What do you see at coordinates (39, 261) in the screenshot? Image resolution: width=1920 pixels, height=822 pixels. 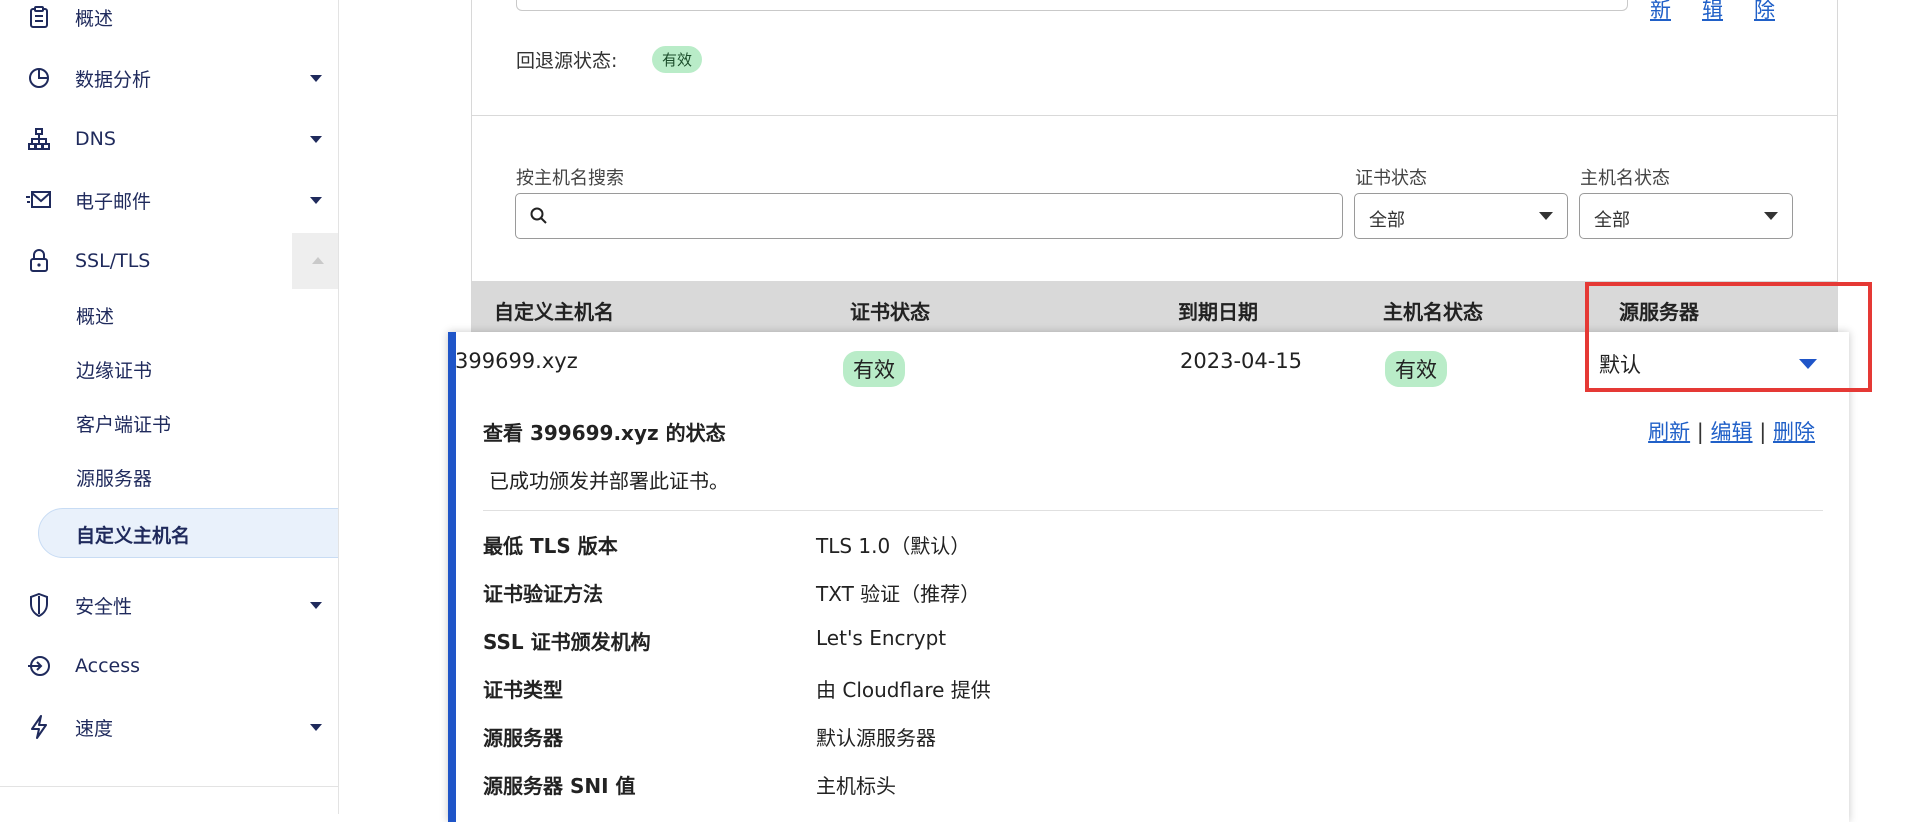 I see `lock-icon` at bounding box center [39, 261].